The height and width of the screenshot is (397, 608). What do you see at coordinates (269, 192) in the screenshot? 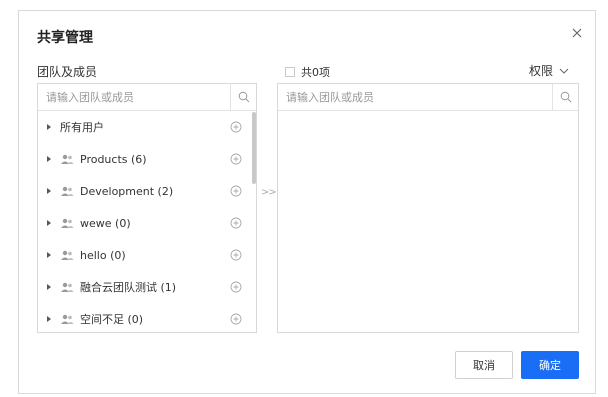
I see `transfer-right-button: >>` at bounding box center [269, 192].